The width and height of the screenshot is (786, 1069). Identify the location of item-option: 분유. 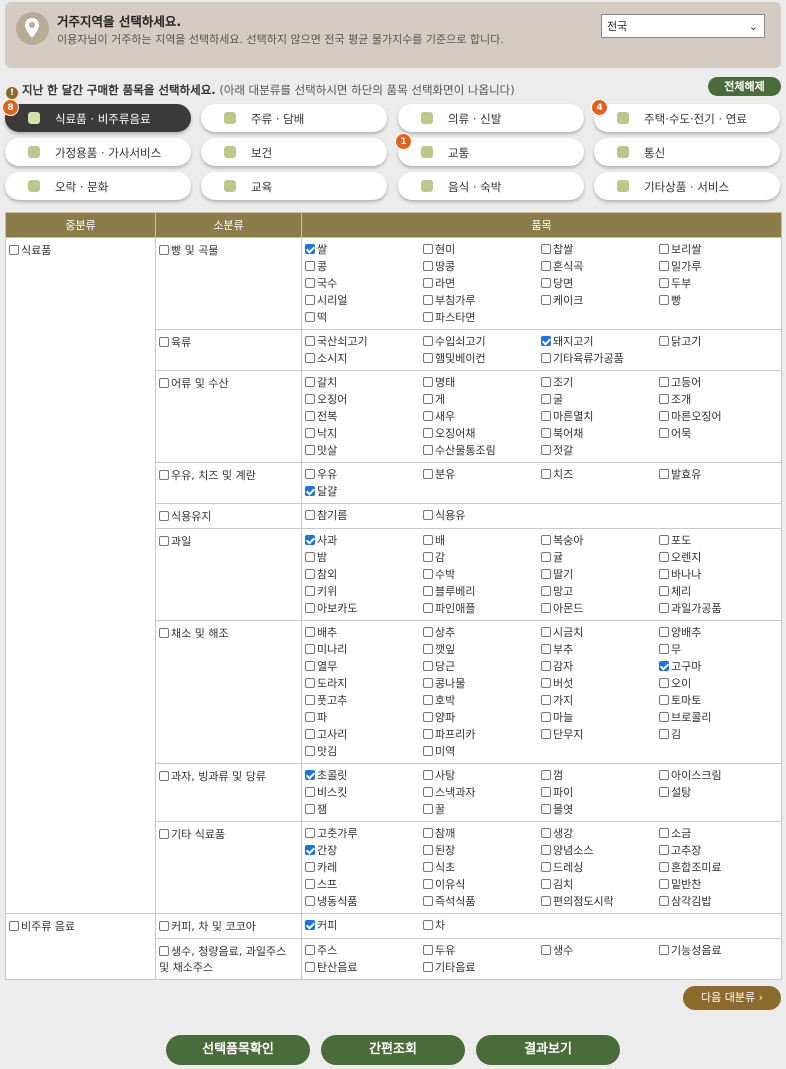
(482, 474).